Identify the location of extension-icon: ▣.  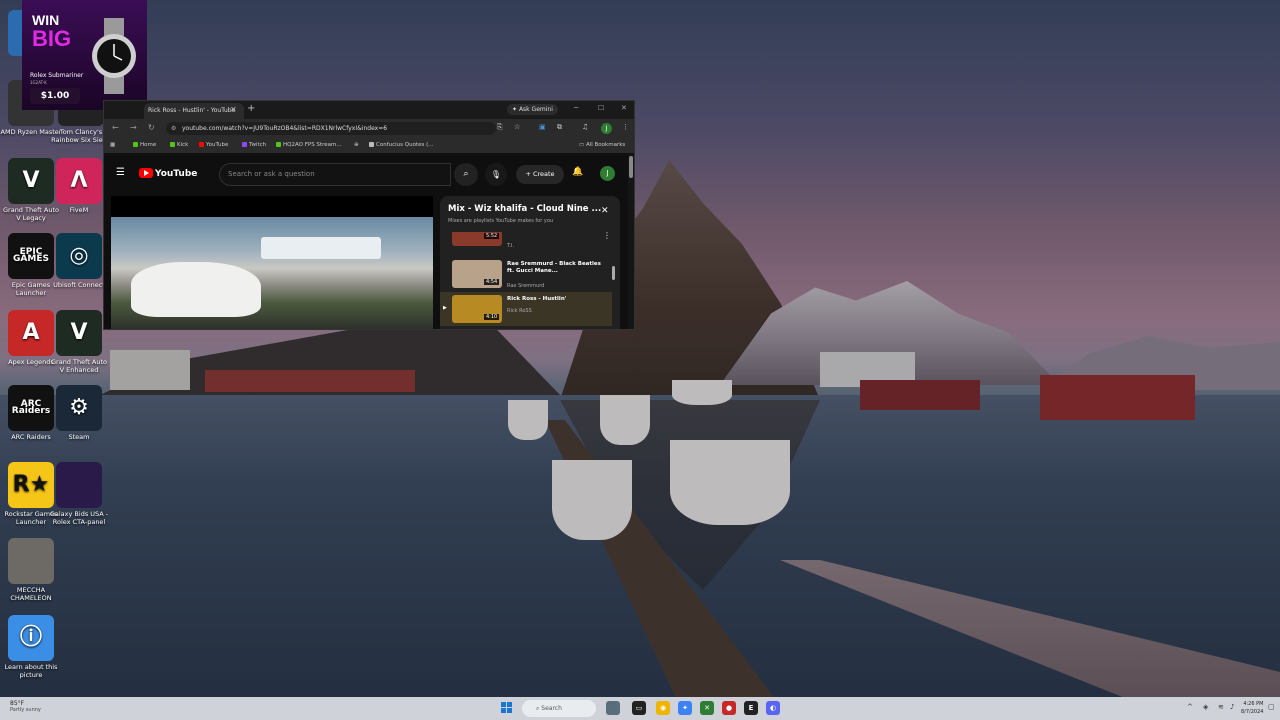
(542, 127).